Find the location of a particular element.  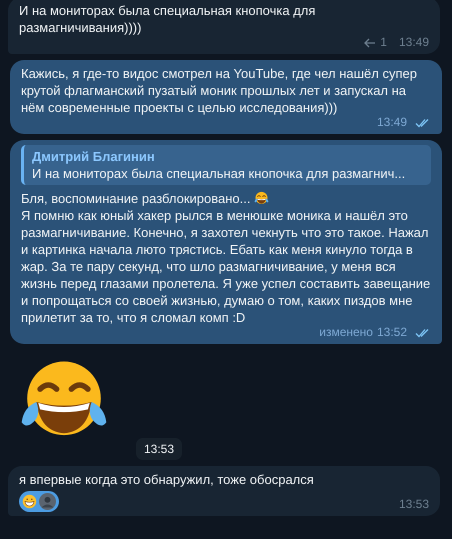

reply-count: 1 is located at coordinates (383, 42).